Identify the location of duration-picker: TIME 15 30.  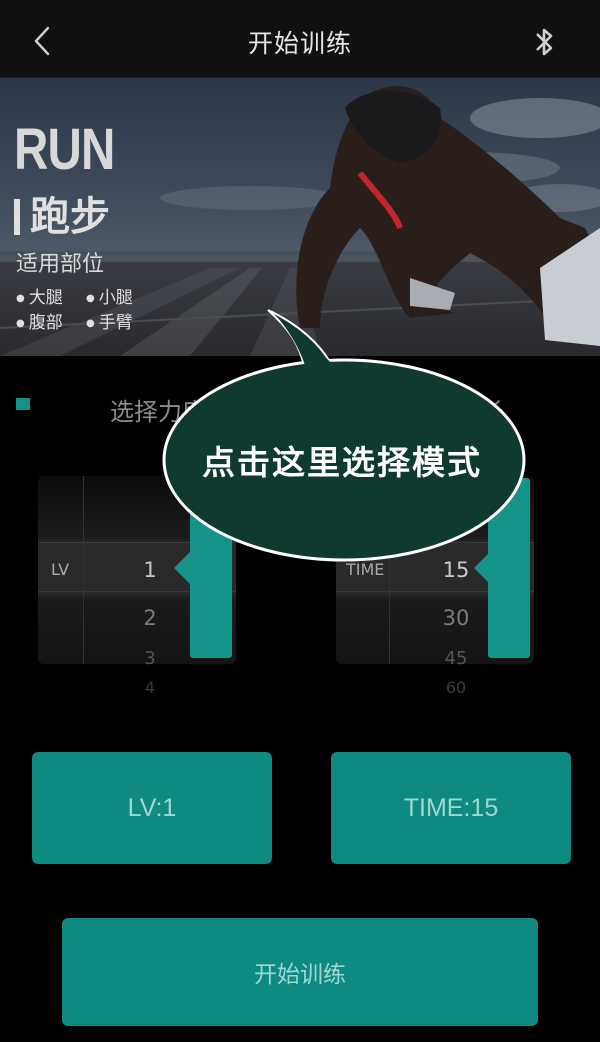
(435, 570).